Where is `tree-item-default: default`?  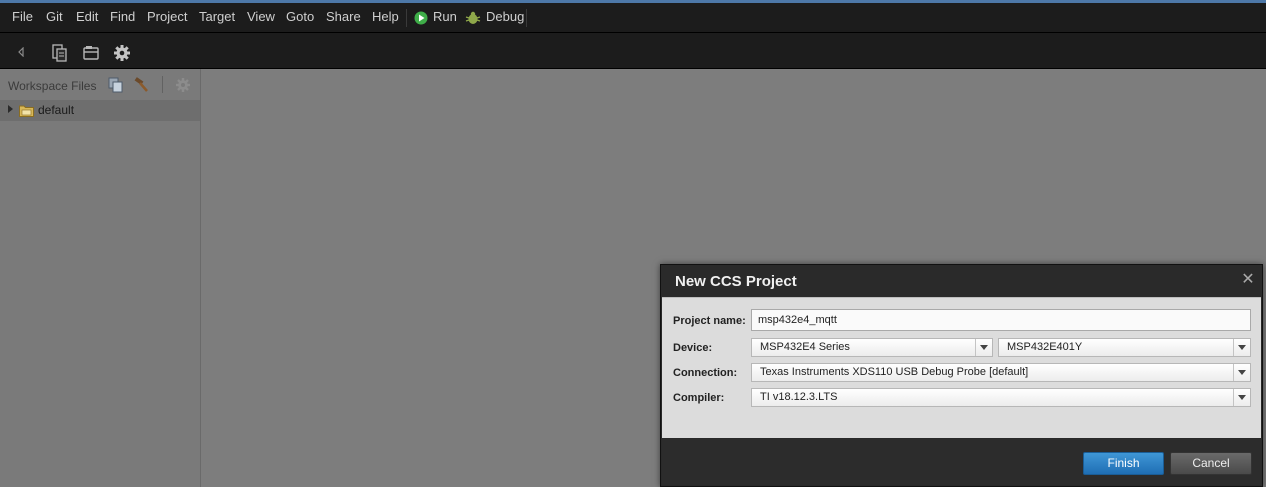 tree-item-default: default is located at coordinates (100, 110).